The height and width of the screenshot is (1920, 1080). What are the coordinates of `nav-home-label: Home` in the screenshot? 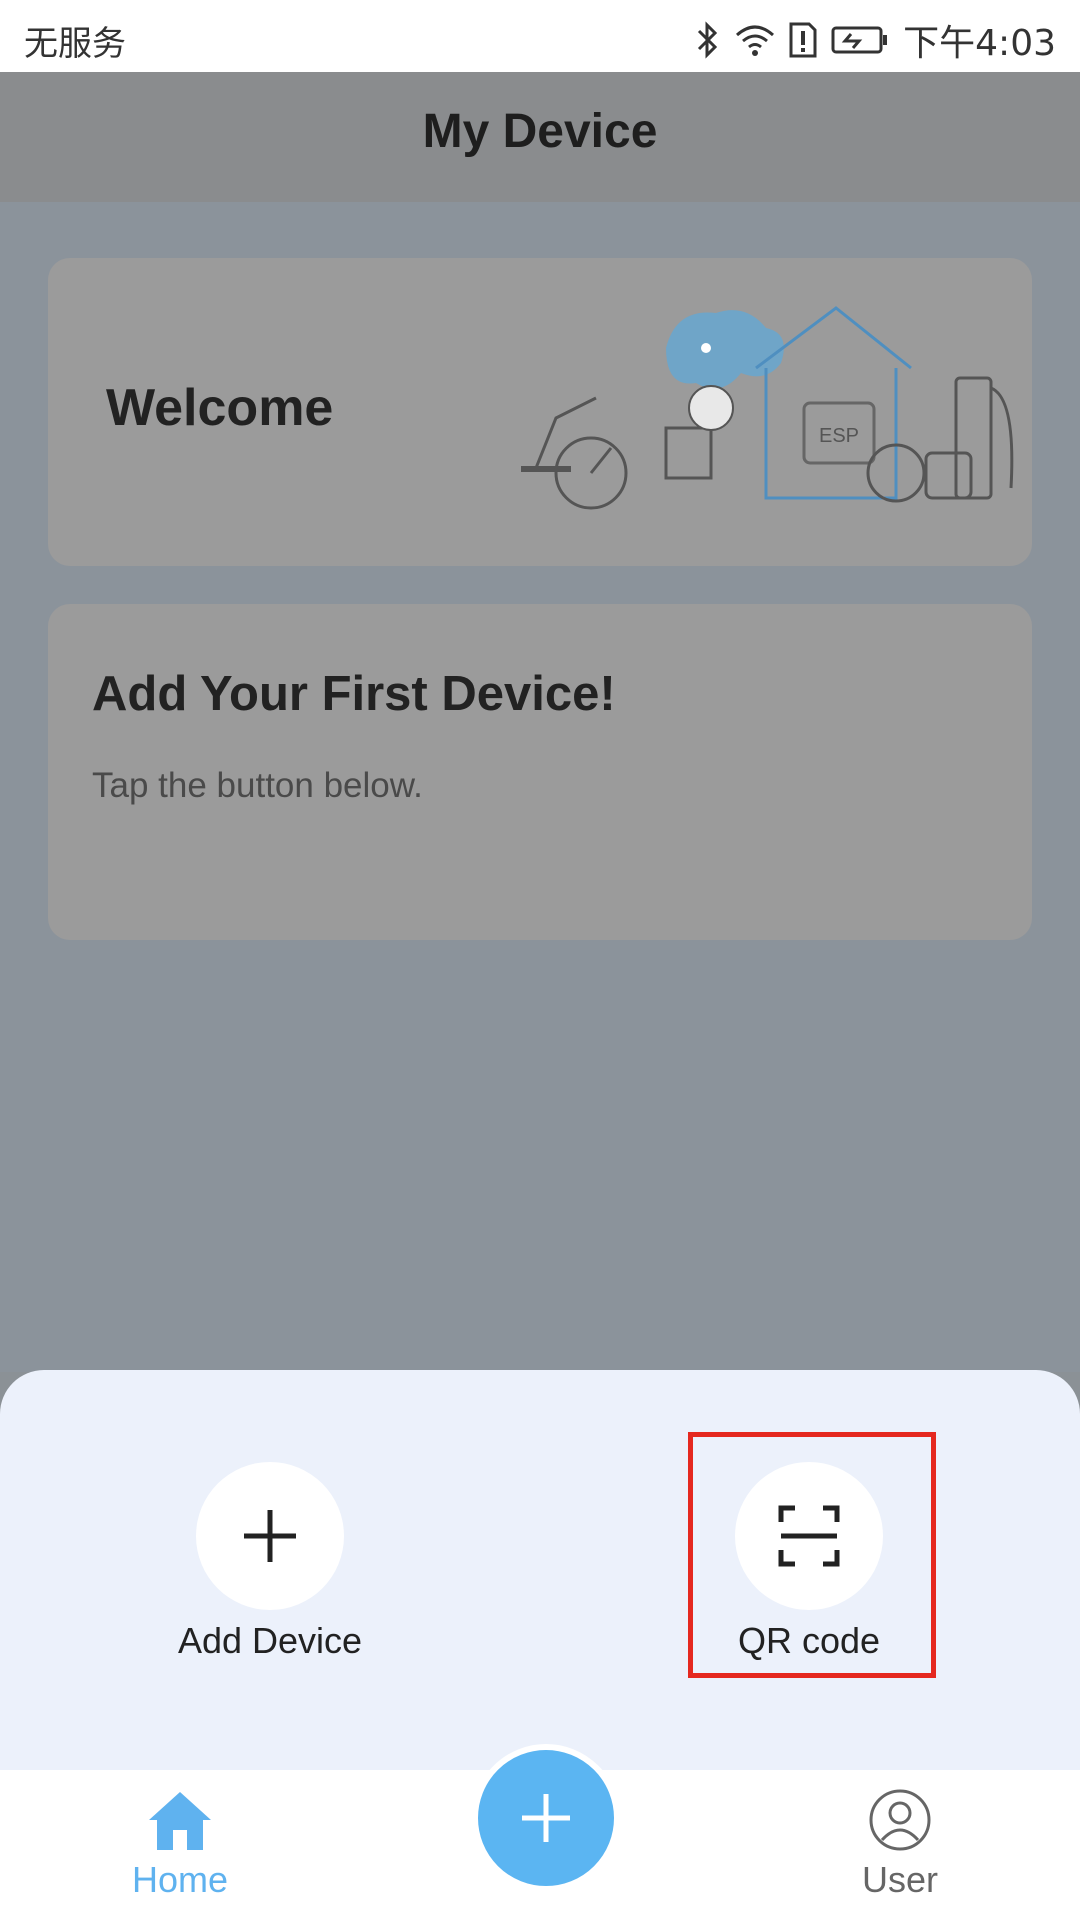 It's located at (180, 1879).